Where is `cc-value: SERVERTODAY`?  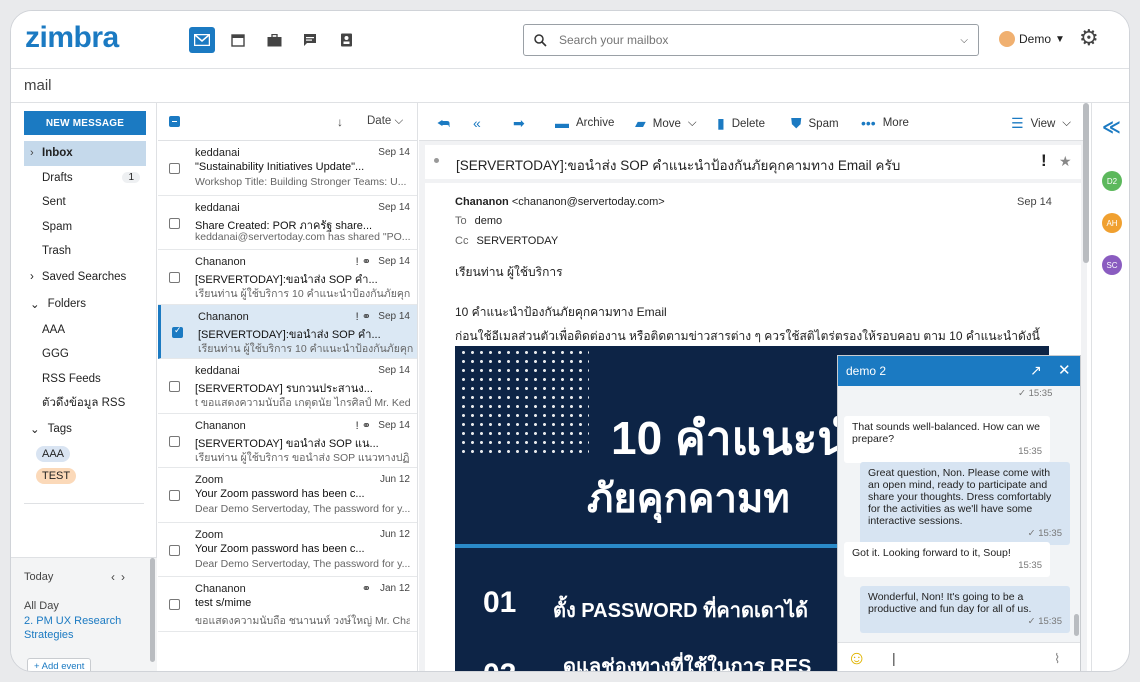
cc-value: SERVERTODAY is located at coordinates (517, 241).